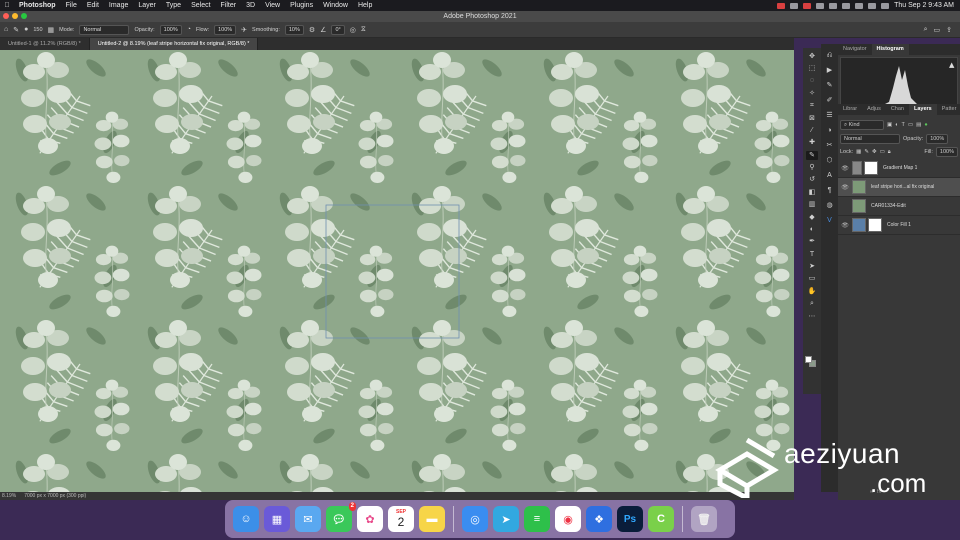 This screenshot has height=540, width=960. What do you see at coordinates (200, 5) in the screenshot?
I see `menu-select: Select` at bounding box center [200, 5].